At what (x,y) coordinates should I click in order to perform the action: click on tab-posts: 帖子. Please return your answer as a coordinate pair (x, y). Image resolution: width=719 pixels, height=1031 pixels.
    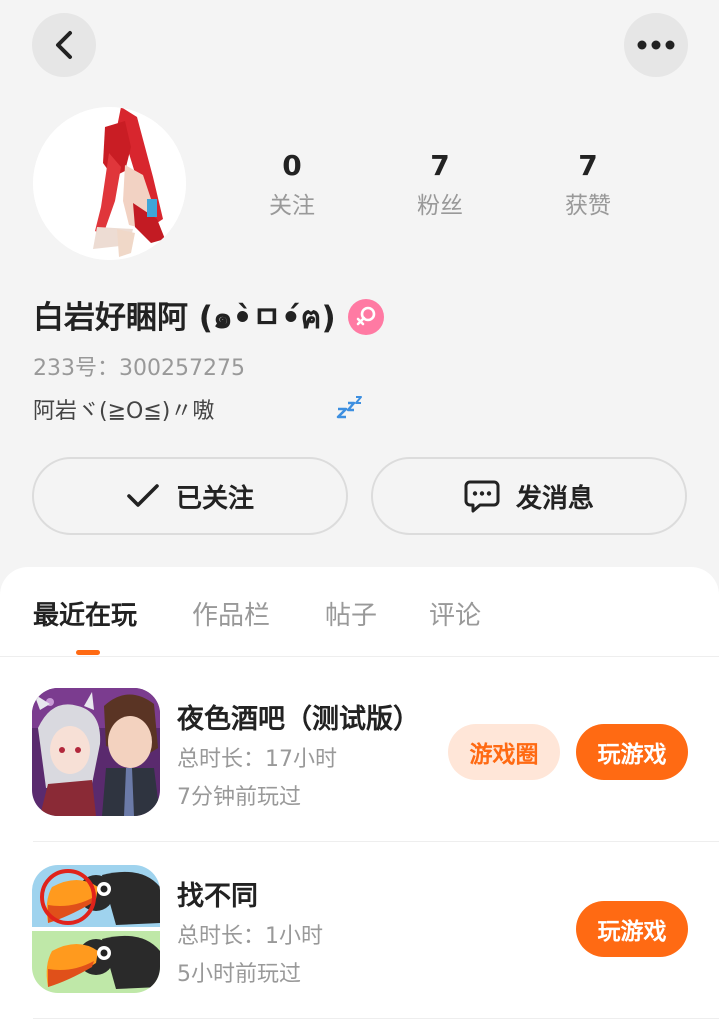
    Looking at the image, I should click on (351, 613).